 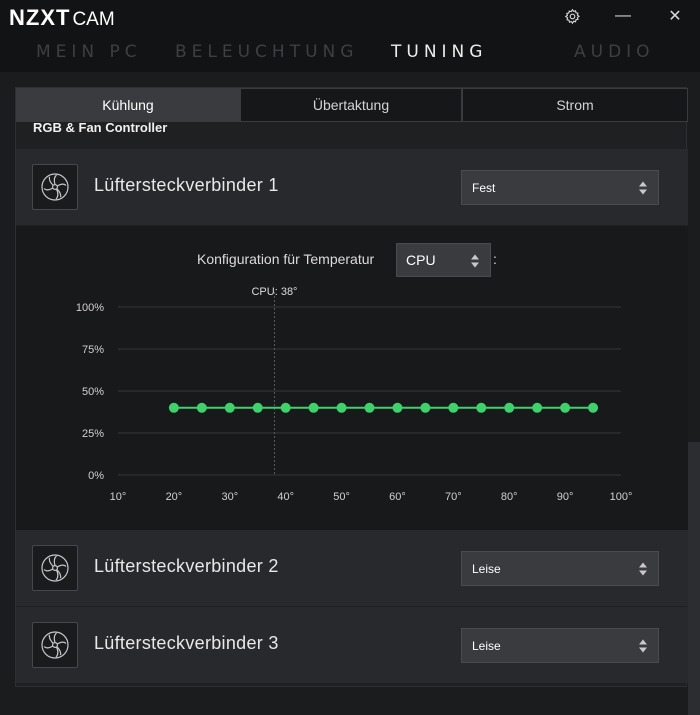 I want to click on fan-label: Lüftersteckverbinder 1, so click(x=186, y=185).